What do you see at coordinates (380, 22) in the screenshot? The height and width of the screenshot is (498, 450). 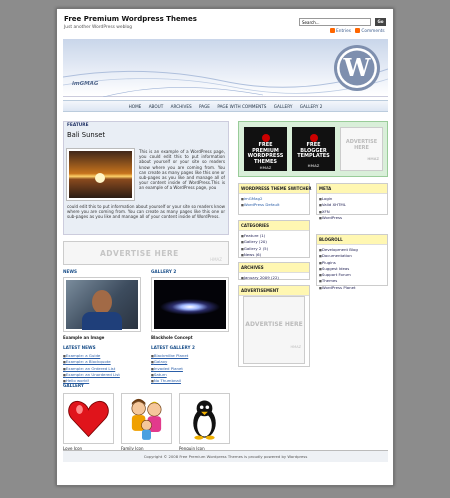 I see `search-button: Go` at bounding box center [380, 22].